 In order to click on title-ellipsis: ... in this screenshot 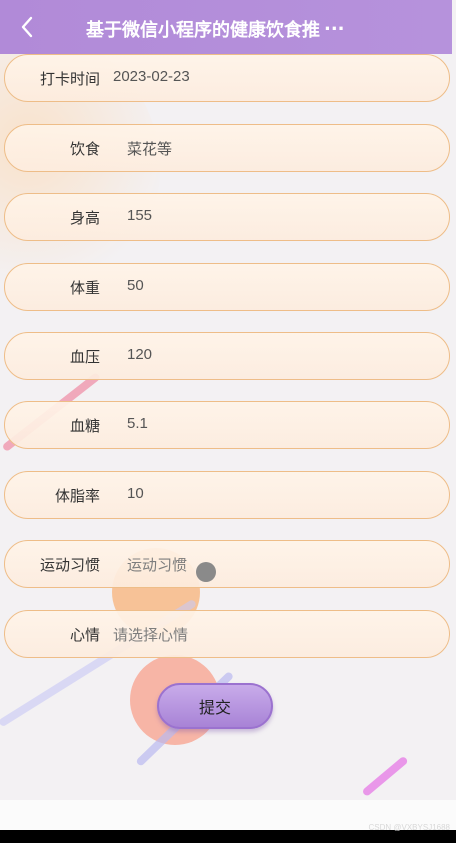, I will do `click(334, 24)`.